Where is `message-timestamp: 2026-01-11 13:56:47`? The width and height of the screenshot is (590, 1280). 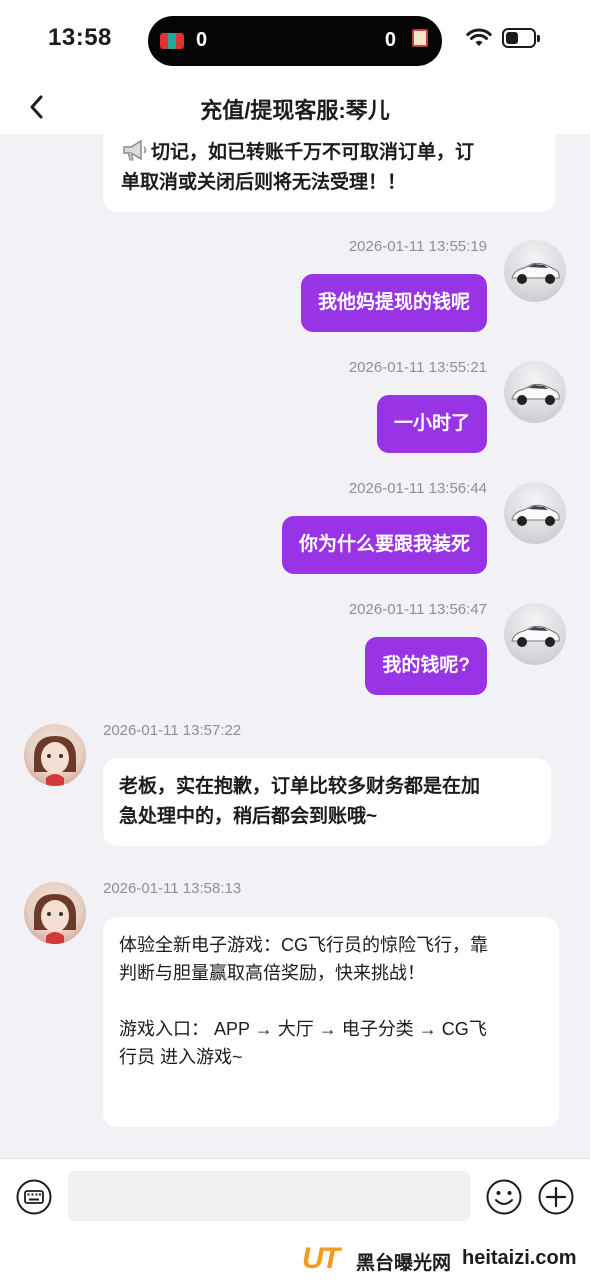
message-timestamp: 2026-01-11 13:56:47 is located at coordinates (417, 609).